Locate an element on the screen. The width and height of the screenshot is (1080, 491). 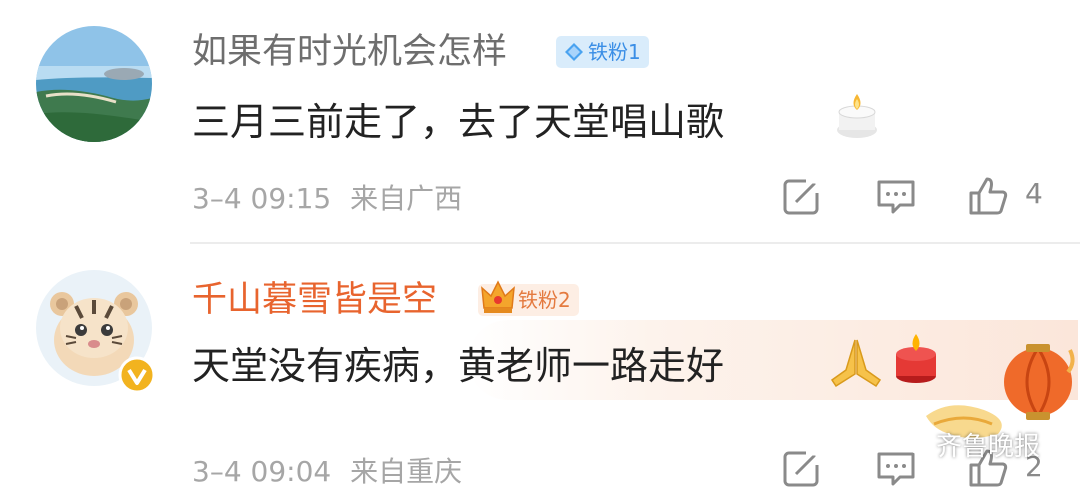
comment-time: 3–4 09:15 is located at coordinates (262, 198).